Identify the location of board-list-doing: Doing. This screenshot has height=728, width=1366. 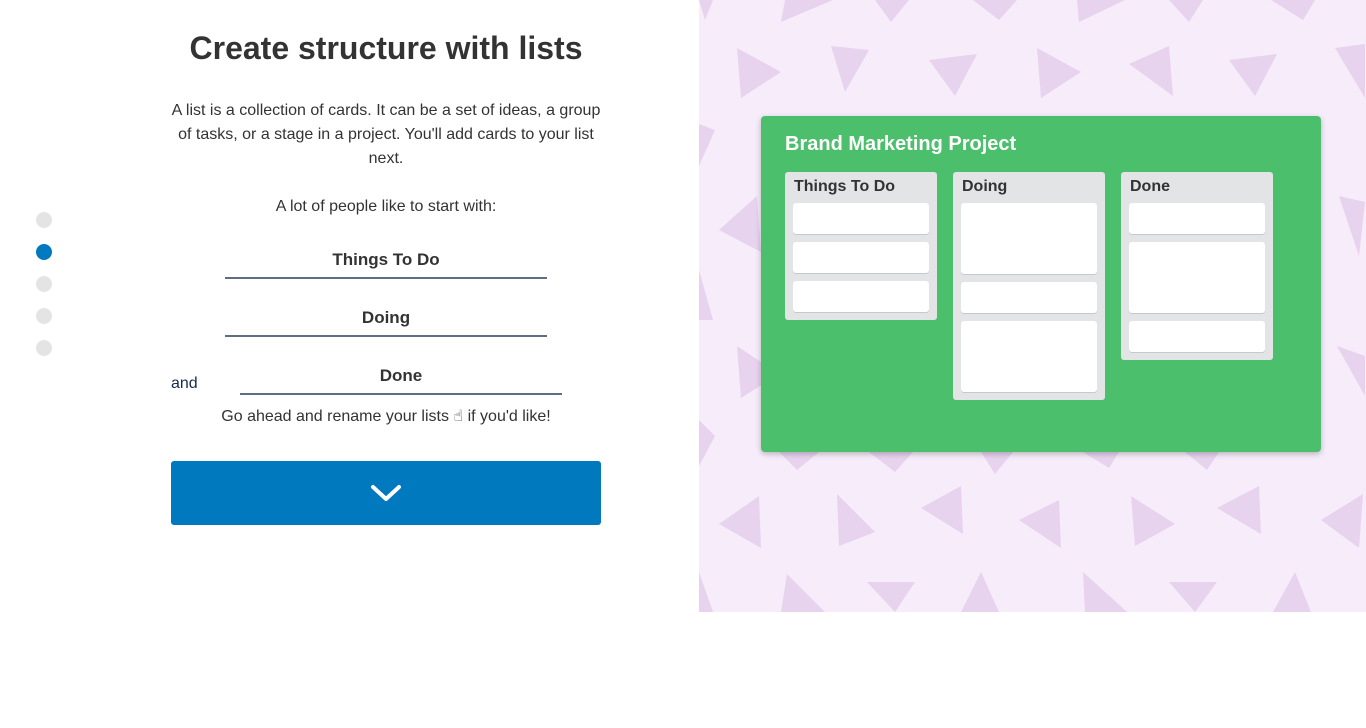
(1029, 286).